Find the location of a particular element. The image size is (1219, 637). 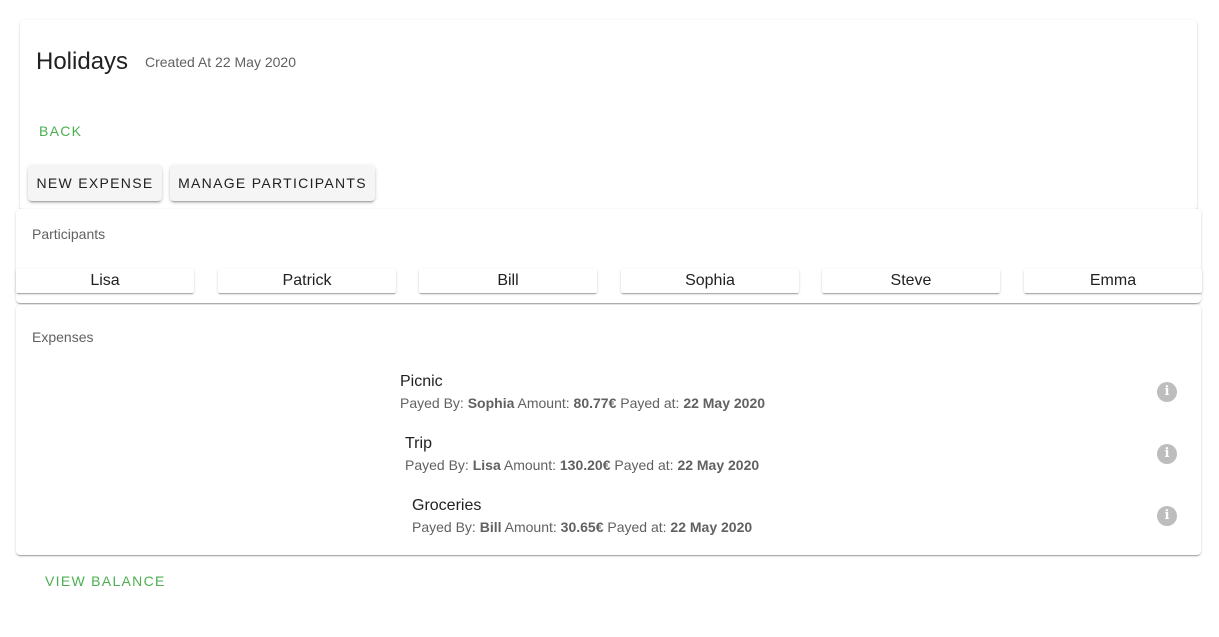

expenses-title: Expenses is located at coordinates (63, 337).